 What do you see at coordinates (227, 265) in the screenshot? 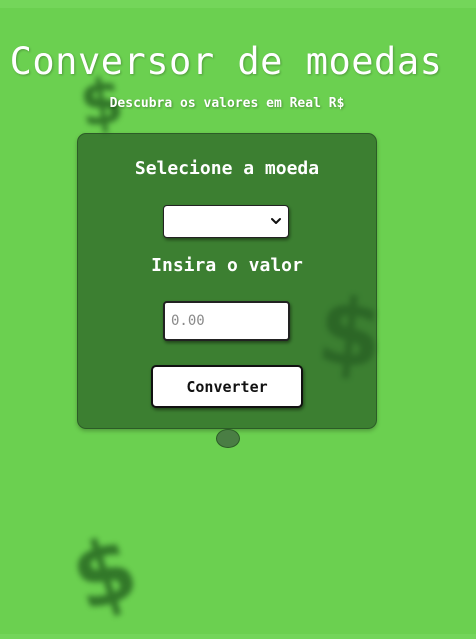
I see `value-input-label: Insira o valor` at bounding box center [227, 265].